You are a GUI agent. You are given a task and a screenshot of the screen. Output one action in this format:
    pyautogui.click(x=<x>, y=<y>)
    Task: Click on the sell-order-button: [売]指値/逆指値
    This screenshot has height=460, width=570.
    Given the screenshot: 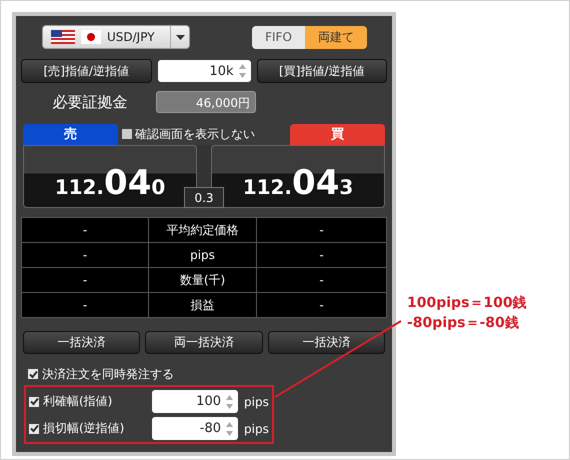 What is the action you would take?
    pyautogui.click(x=86, y=71)
    